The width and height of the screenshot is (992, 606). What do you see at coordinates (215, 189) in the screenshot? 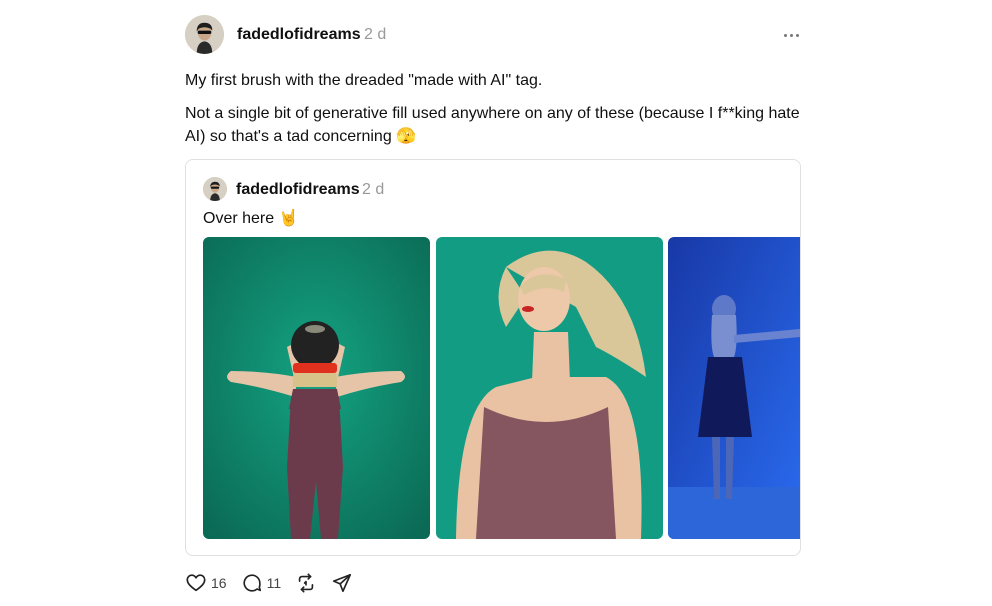
I see `quoted-avatar` at bounding box center [215, 189].